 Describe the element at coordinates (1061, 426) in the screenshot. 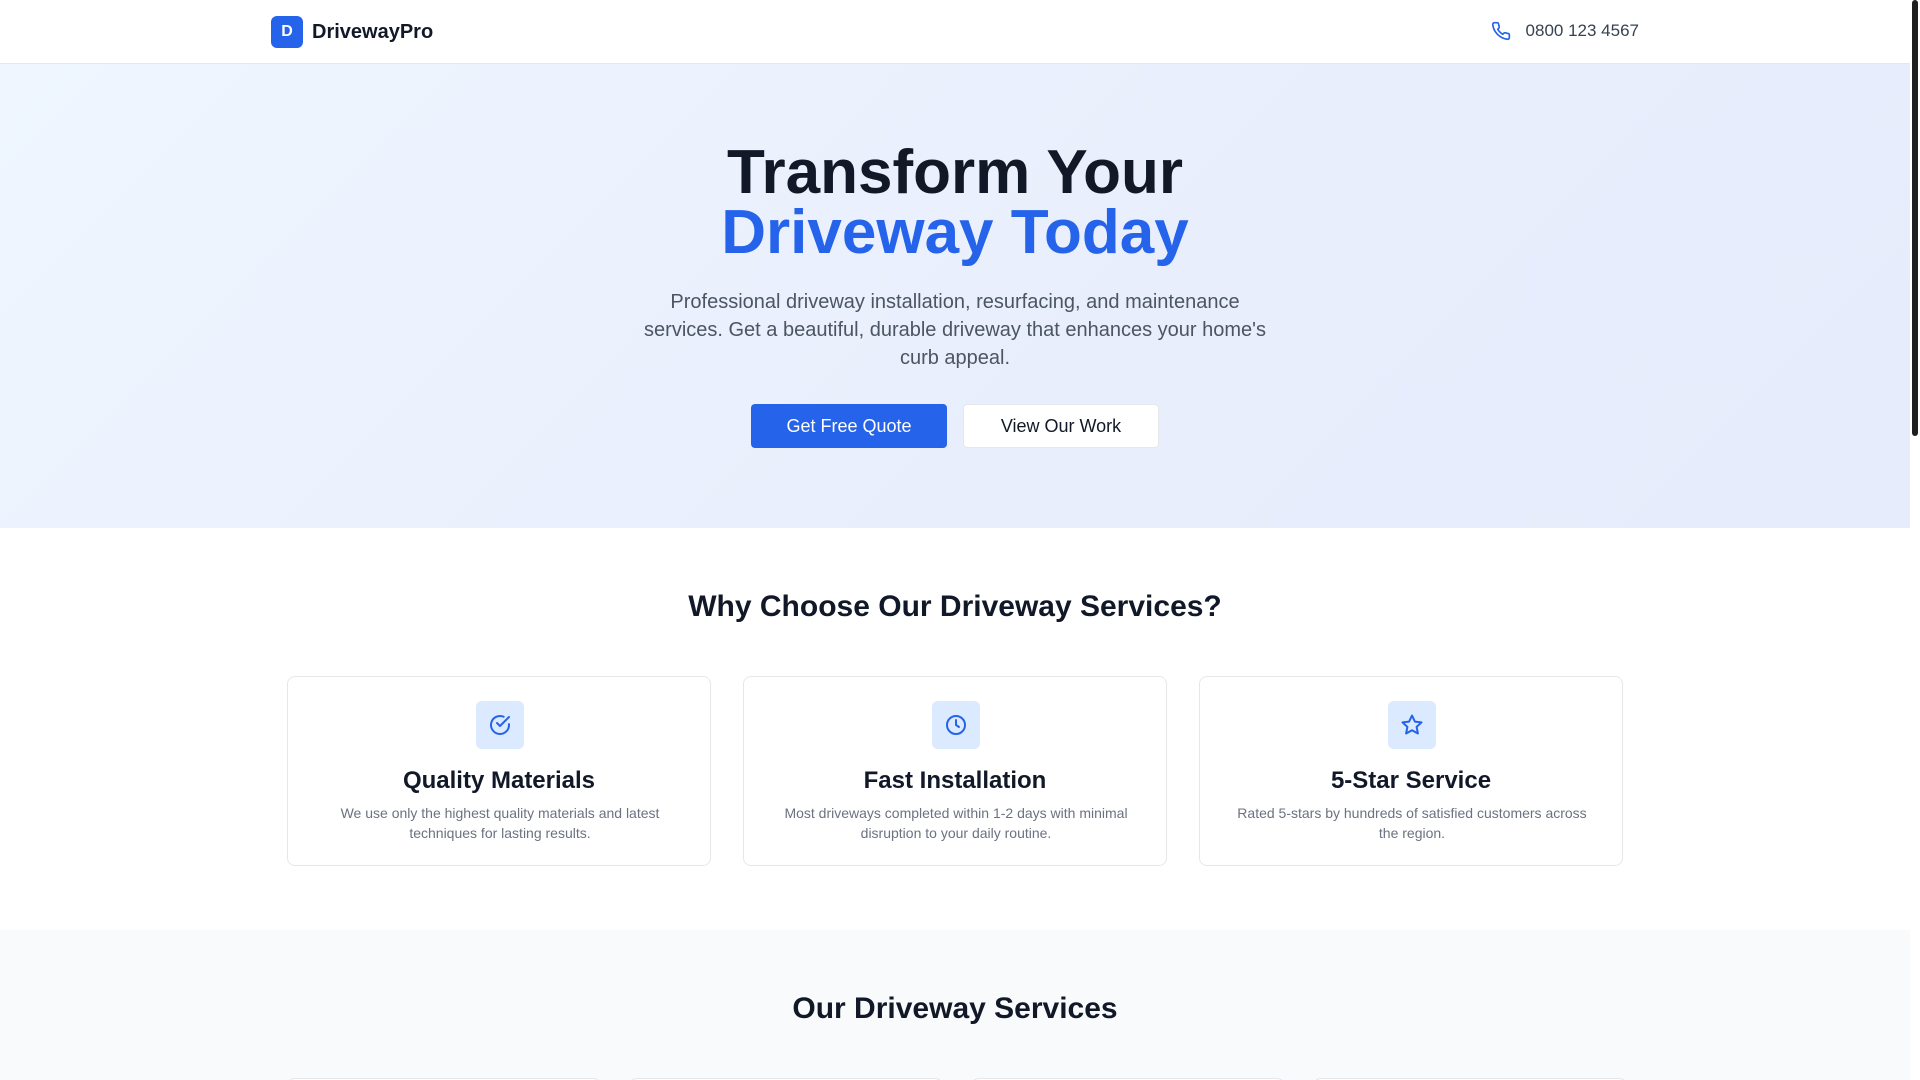

I see `view-our-work-button: View Our Work` at that location.